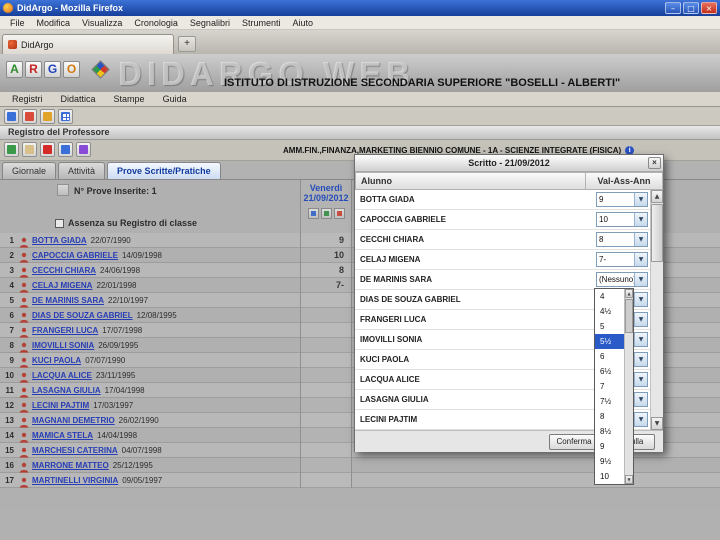 Image resolution: width=720 pixels, height=540 pixels. I want to click on scrollbar-thumb, so click(657, 233).